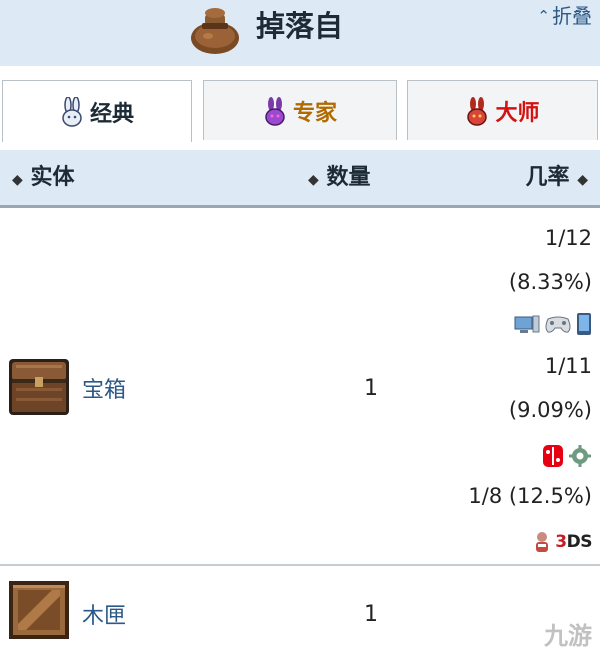 This screenshot has width=600, height=657. I want to click on chest-icon, so click(39, 387).